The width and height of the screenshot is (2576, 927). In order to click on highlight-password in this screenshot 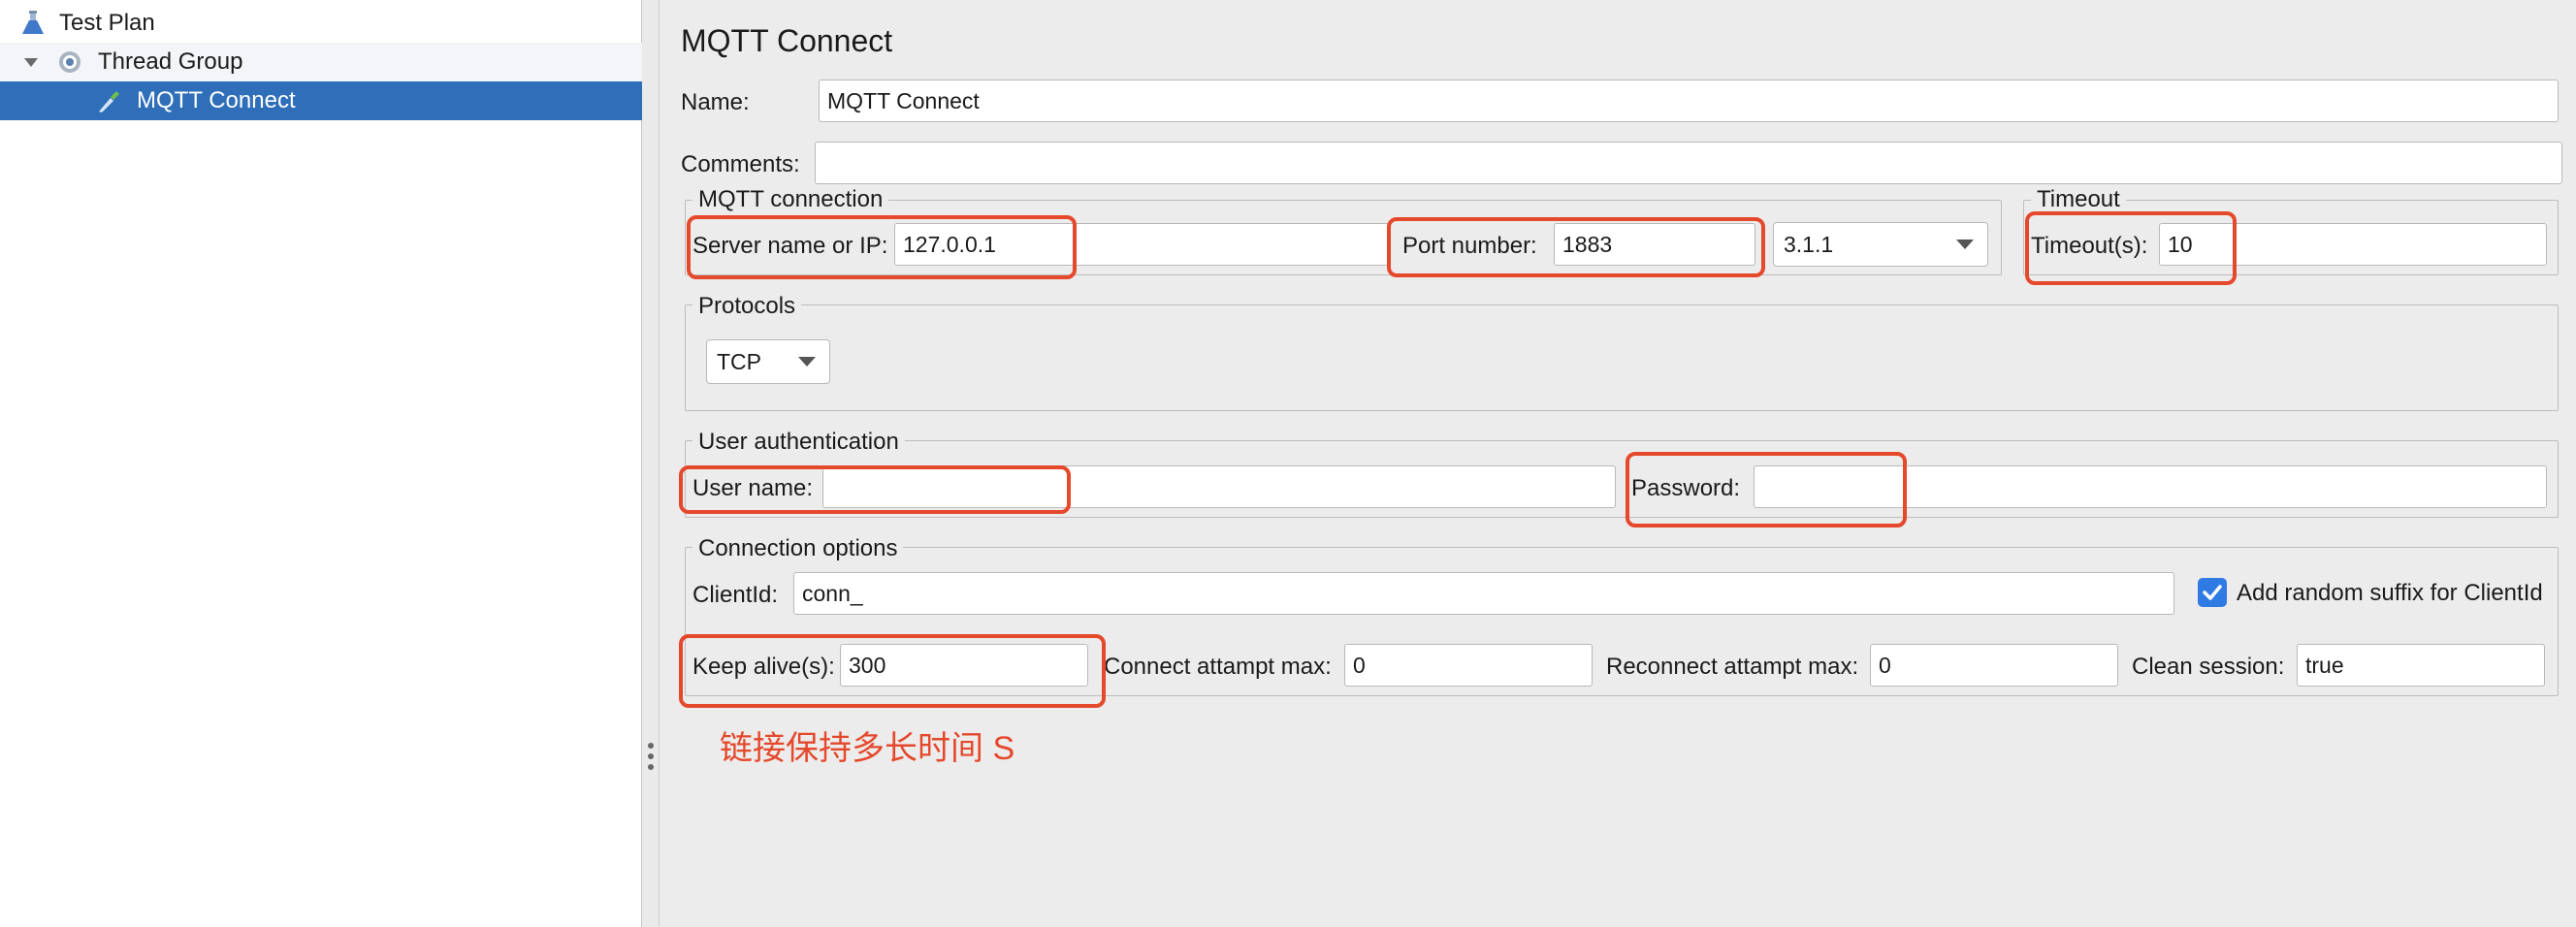, I will do `click(1766, 489)`.